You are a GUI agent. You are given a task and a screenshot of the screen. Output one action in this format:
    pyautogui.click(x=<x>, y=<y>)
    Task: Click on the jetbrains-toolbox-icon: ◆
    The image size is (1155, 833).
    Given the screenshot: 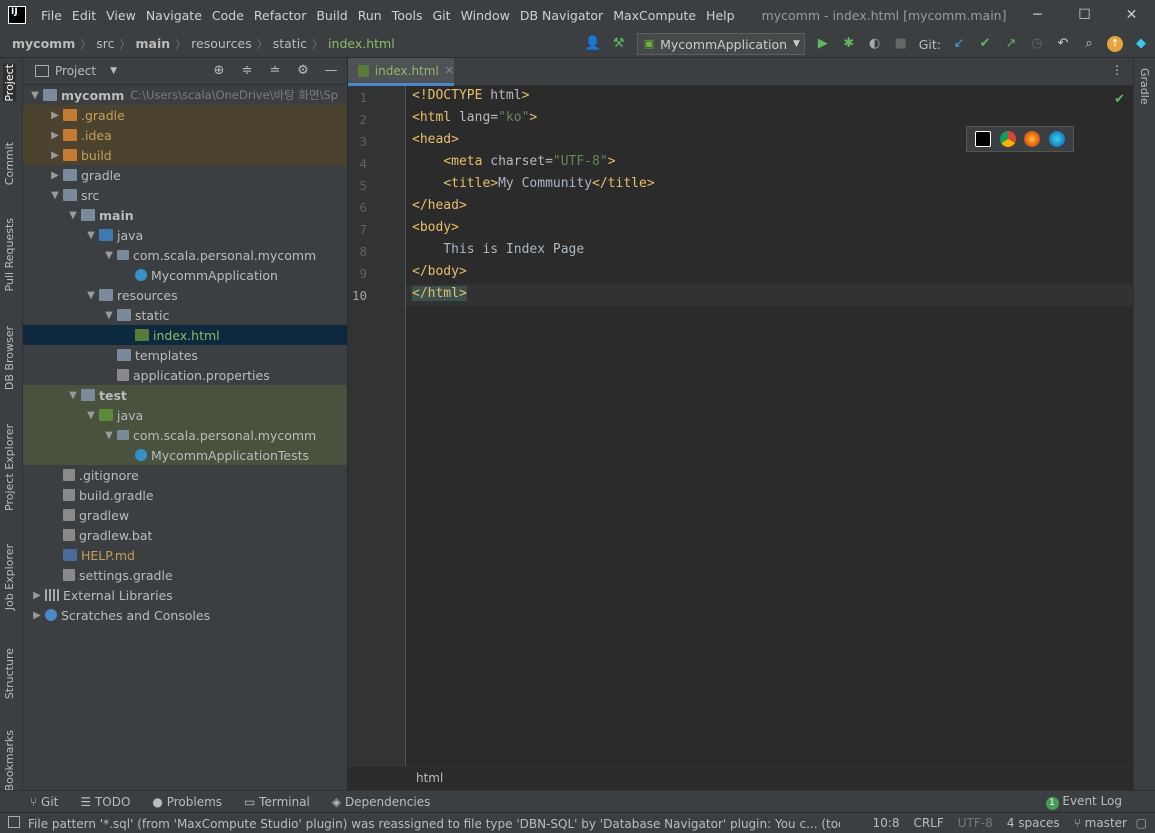 What is the action you would take?
    pyautogui.click(x=1141, y=44)
    